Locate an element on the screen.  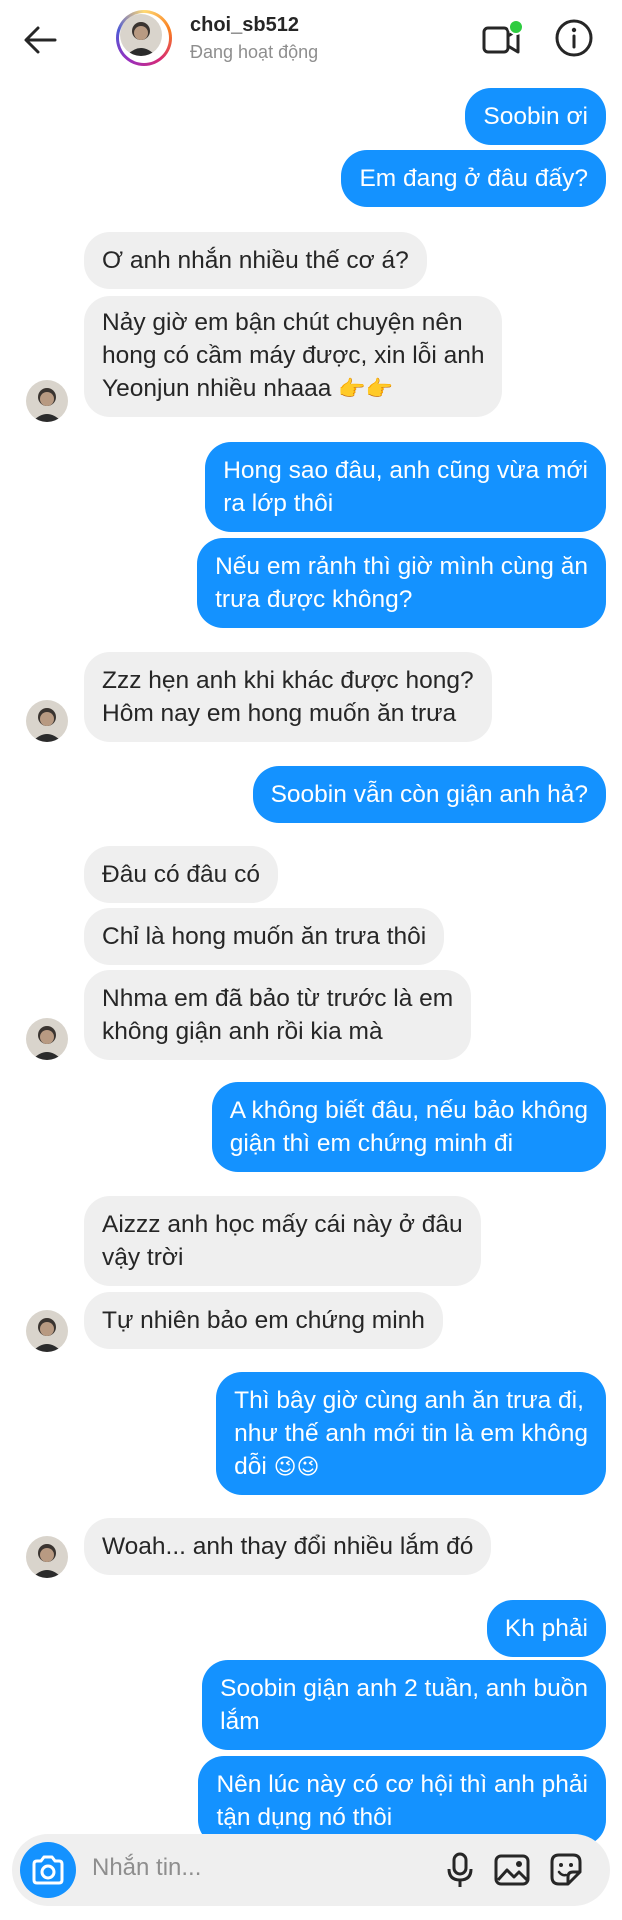
message-text: Chỉ là hong muốn ăn trưa thôi is located at coordinates (264, 936).